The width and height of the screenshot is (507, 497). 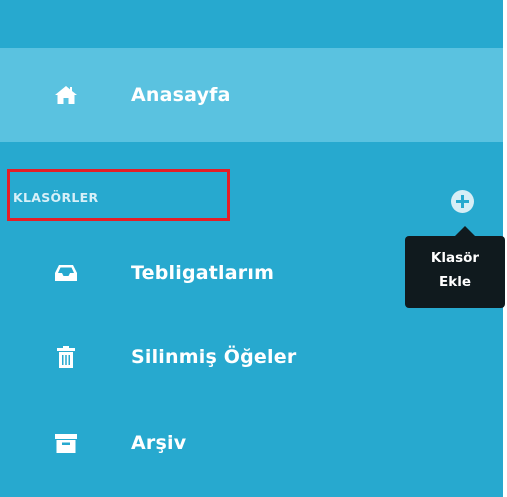 I want to click on inbox-icon, so click(x=66, y=273).